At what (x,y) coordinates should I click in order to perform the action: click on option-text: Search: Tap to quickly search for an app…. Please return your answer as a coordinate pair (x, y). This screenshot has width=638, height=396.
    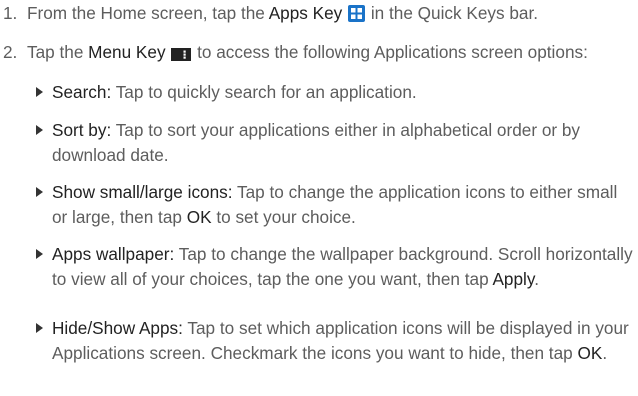
    Looking at the image, I should click on (344, 92).